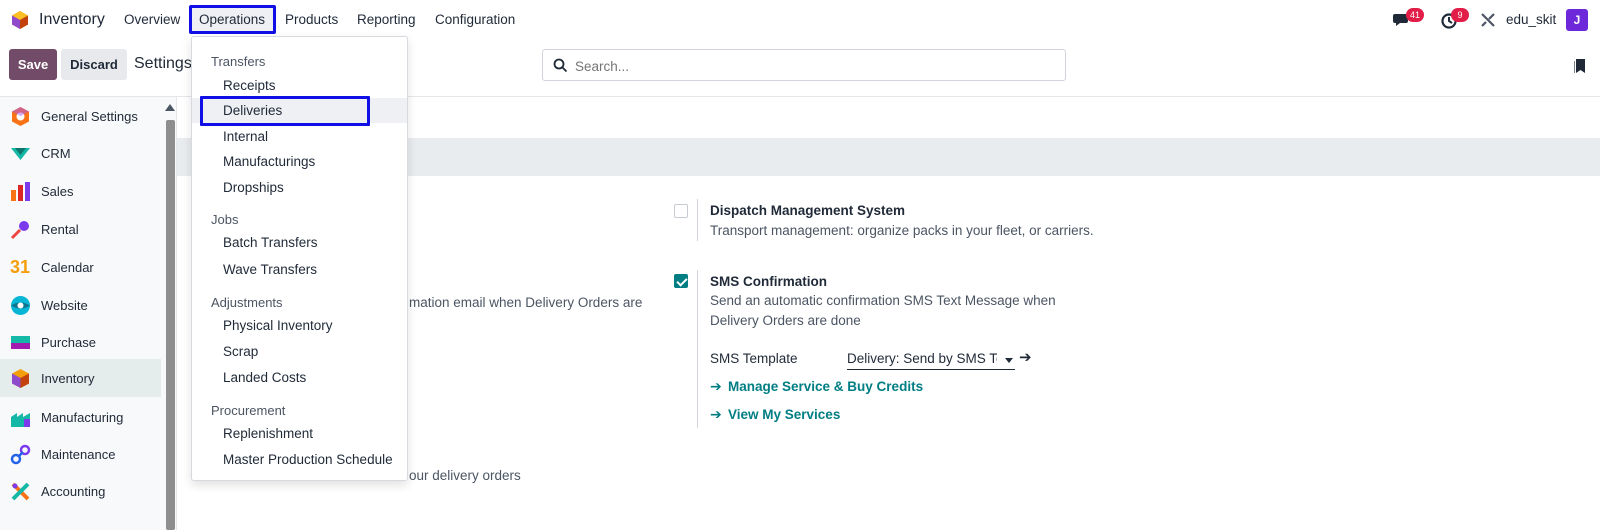 The image size is (1600, 530). What do you see at coordinates (785, 320) in the screenshot?
I see `sms-description-line2: Delivery Orders are done` at bounding box center [785, 320].